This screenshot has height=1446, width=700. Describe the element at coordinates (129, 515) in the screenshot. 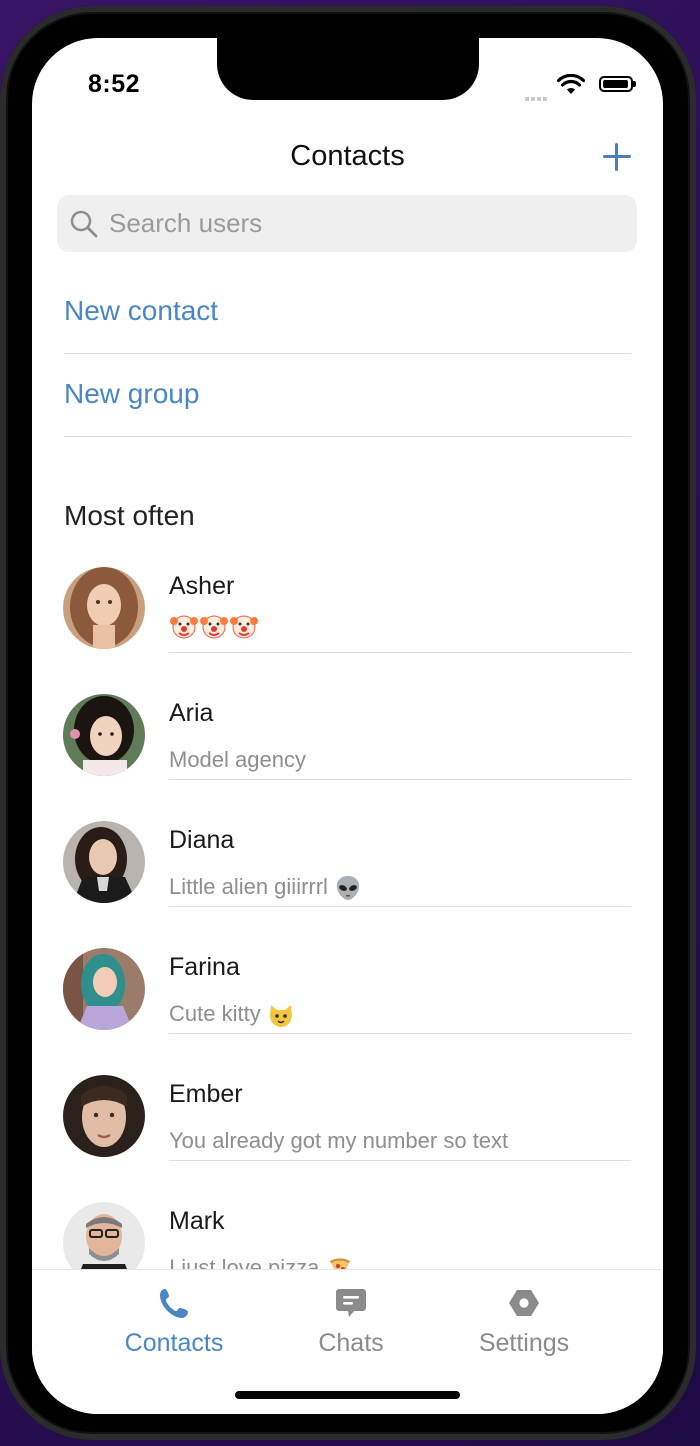

I see `section-title: Most often` at that location.